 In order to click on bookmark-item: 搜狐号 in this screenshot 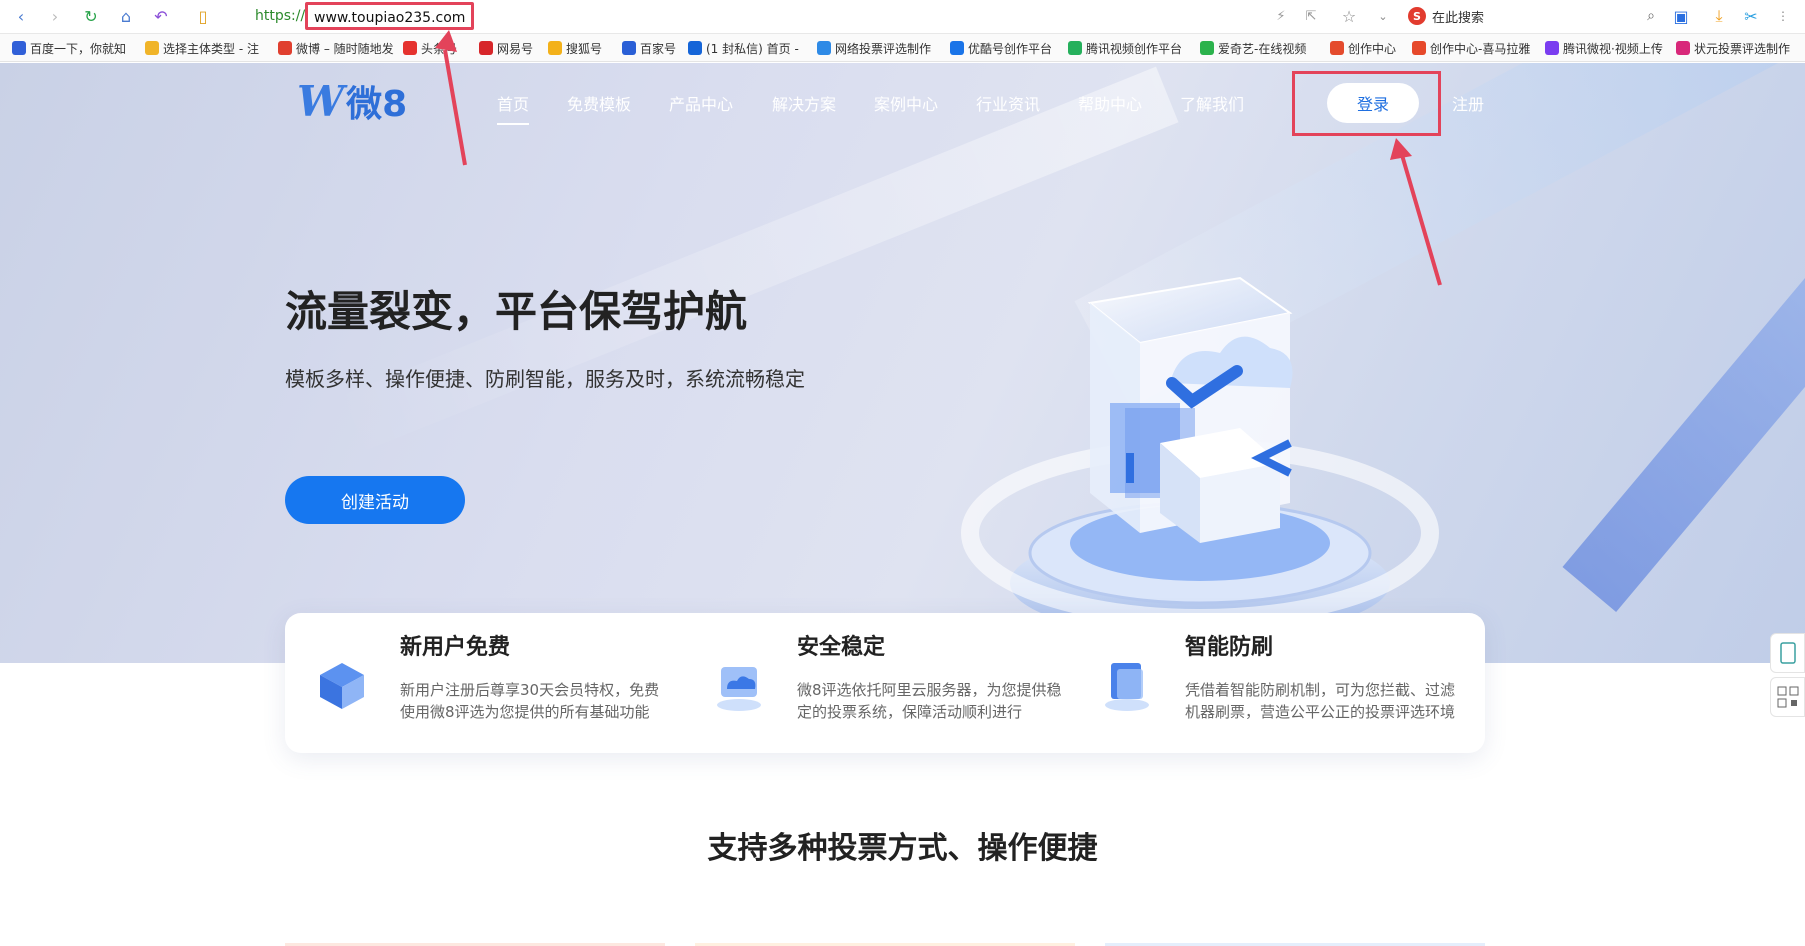, I will do `click(582, 48)`.